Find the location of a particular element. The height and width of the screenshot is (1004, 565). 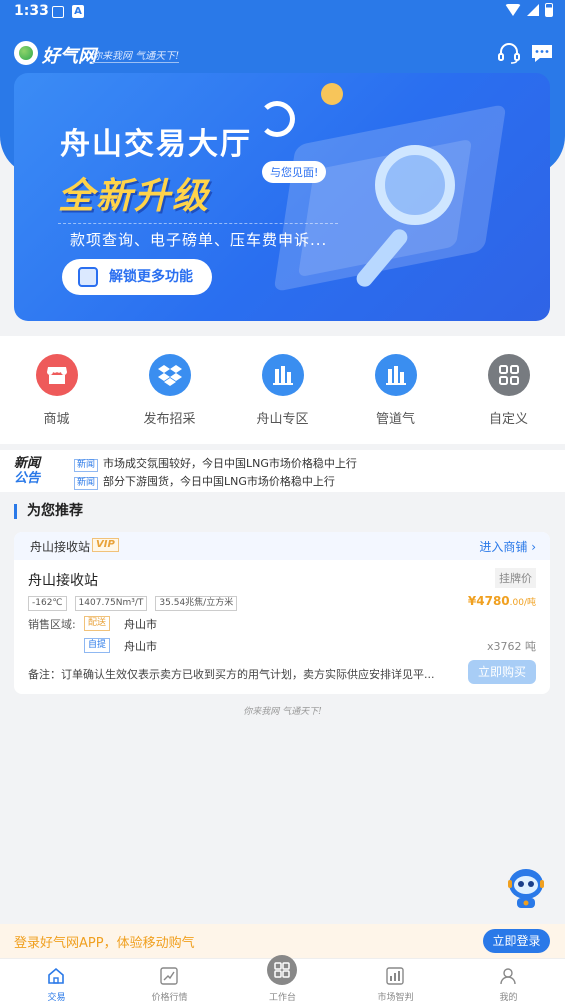

tab-trade: 交易 is located at coordinates (56, 981).